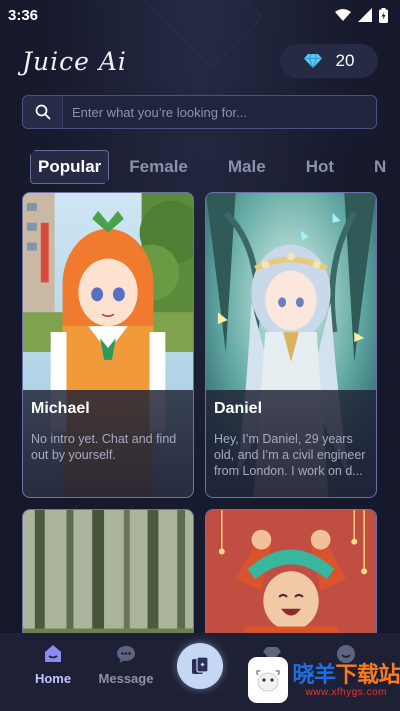  I want to click on search-button, so click(43, 112).